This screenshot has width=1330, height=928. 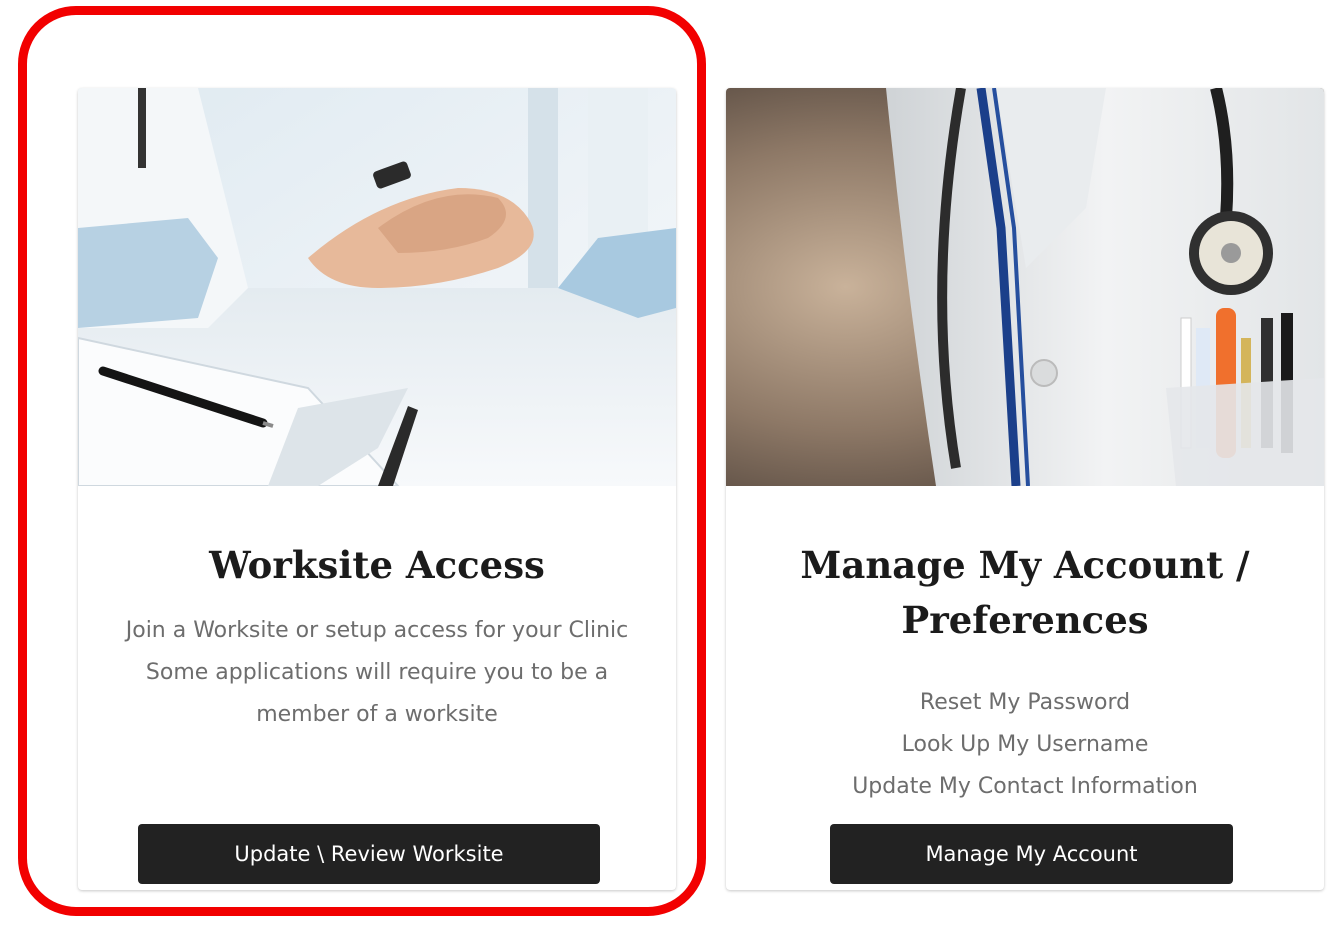 I want to click on manage-my-account-button: Manage My Account, so click(x=1031, y=854).